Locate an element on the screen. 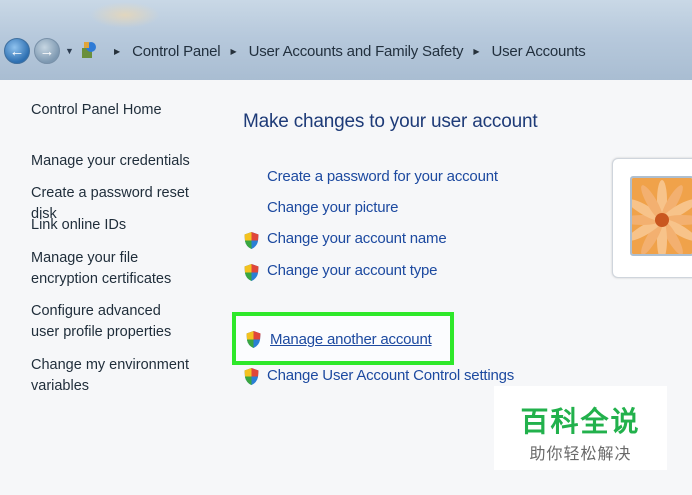  watermark: 百科全说 助你轻松解决 is located at coordinates (580, 428).